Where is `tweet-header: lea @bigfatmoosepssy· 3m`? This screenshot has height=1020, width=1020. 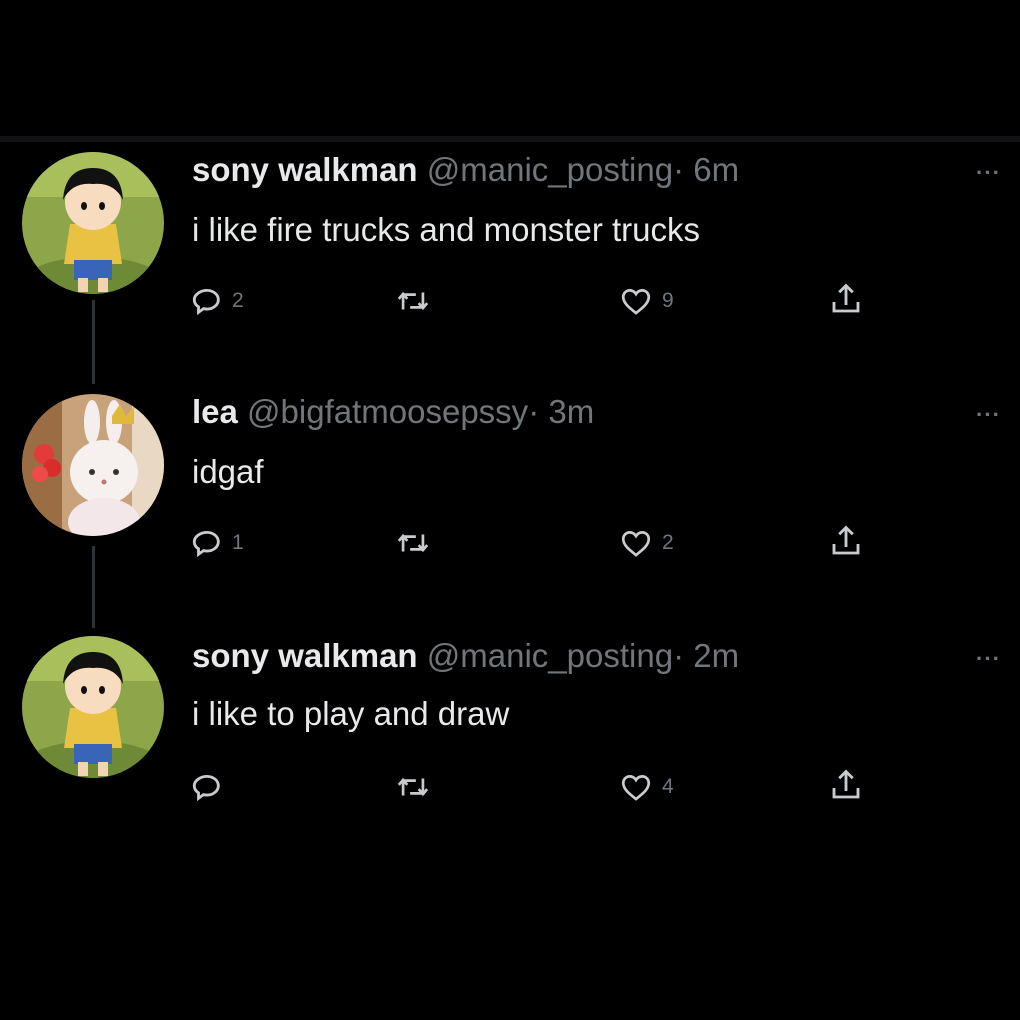
tweet-header: lea @bigfatmoosepssy· 3m is located at coordinates (393, 412).